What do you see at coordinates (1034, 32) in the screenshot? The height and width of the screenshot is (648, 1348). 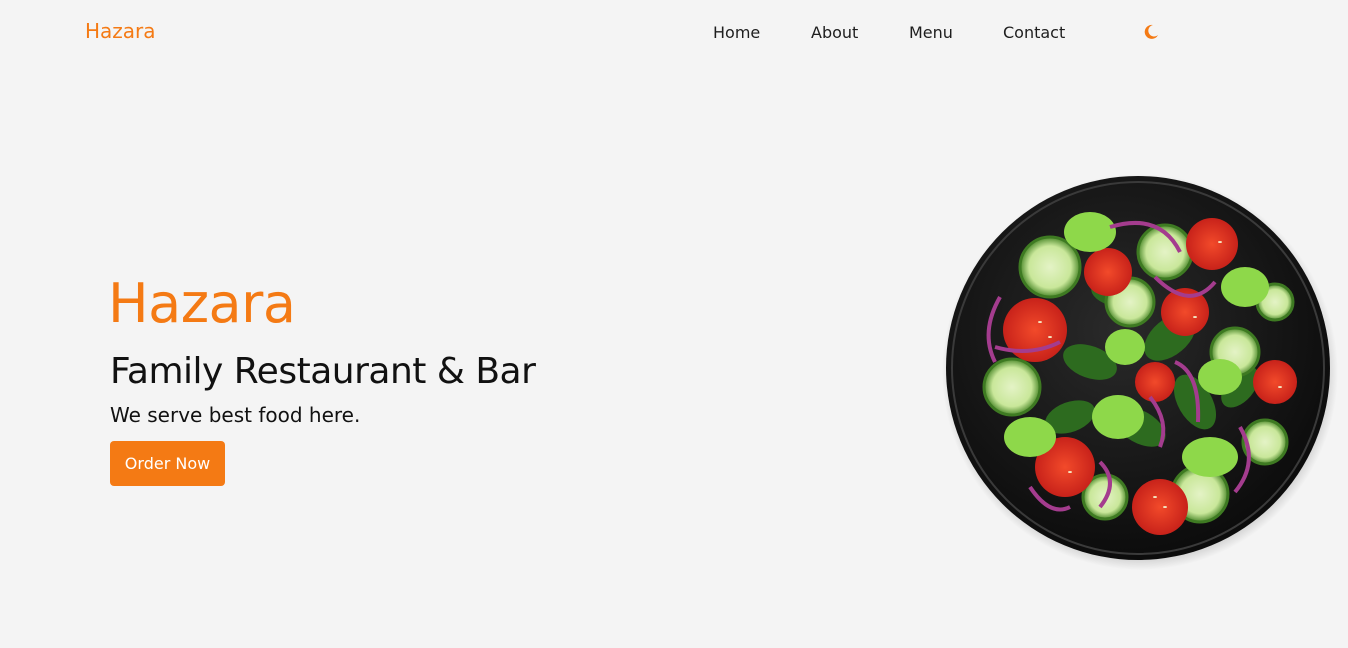 I see `nav-contact-link: Contact` at bounding box center [1034, 32].